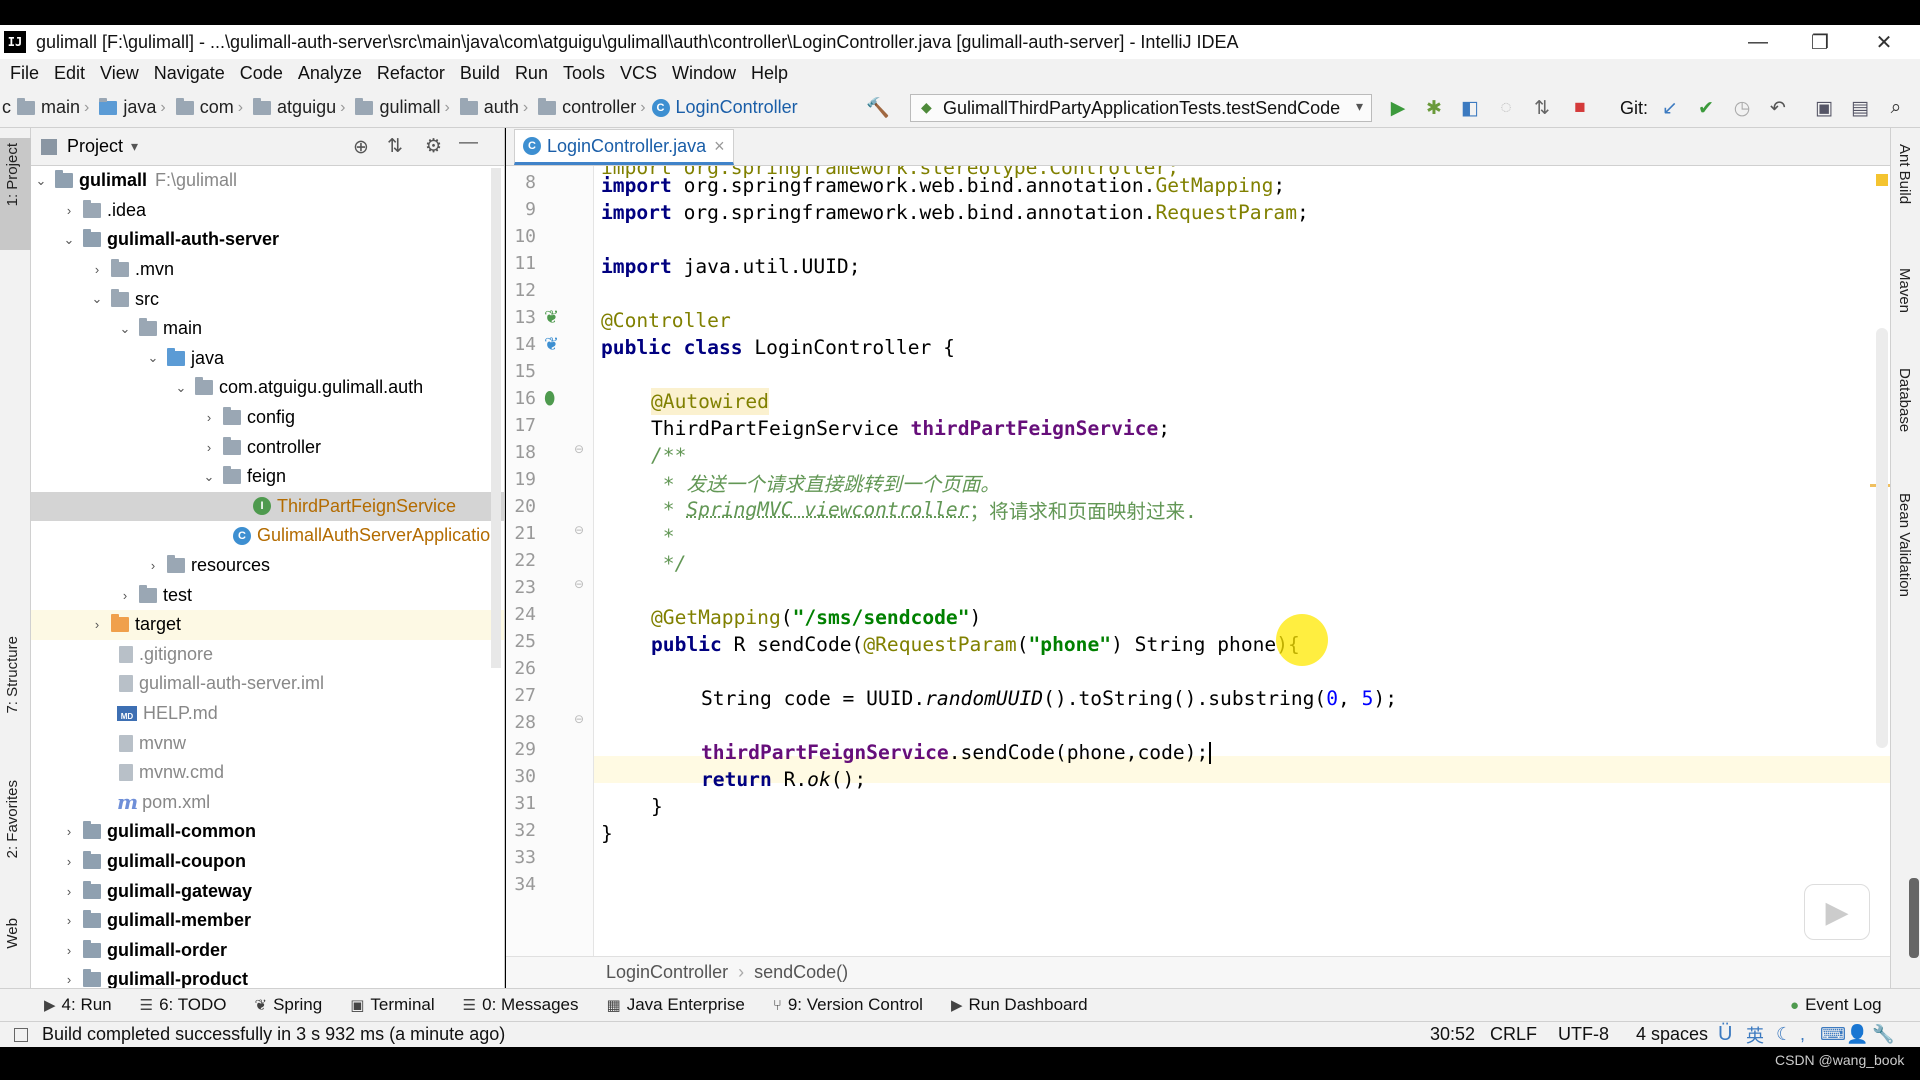 This screenshot has height=1080, width=1920. I want to click on build-hammer-icon: 🔨, so click(878, 108).